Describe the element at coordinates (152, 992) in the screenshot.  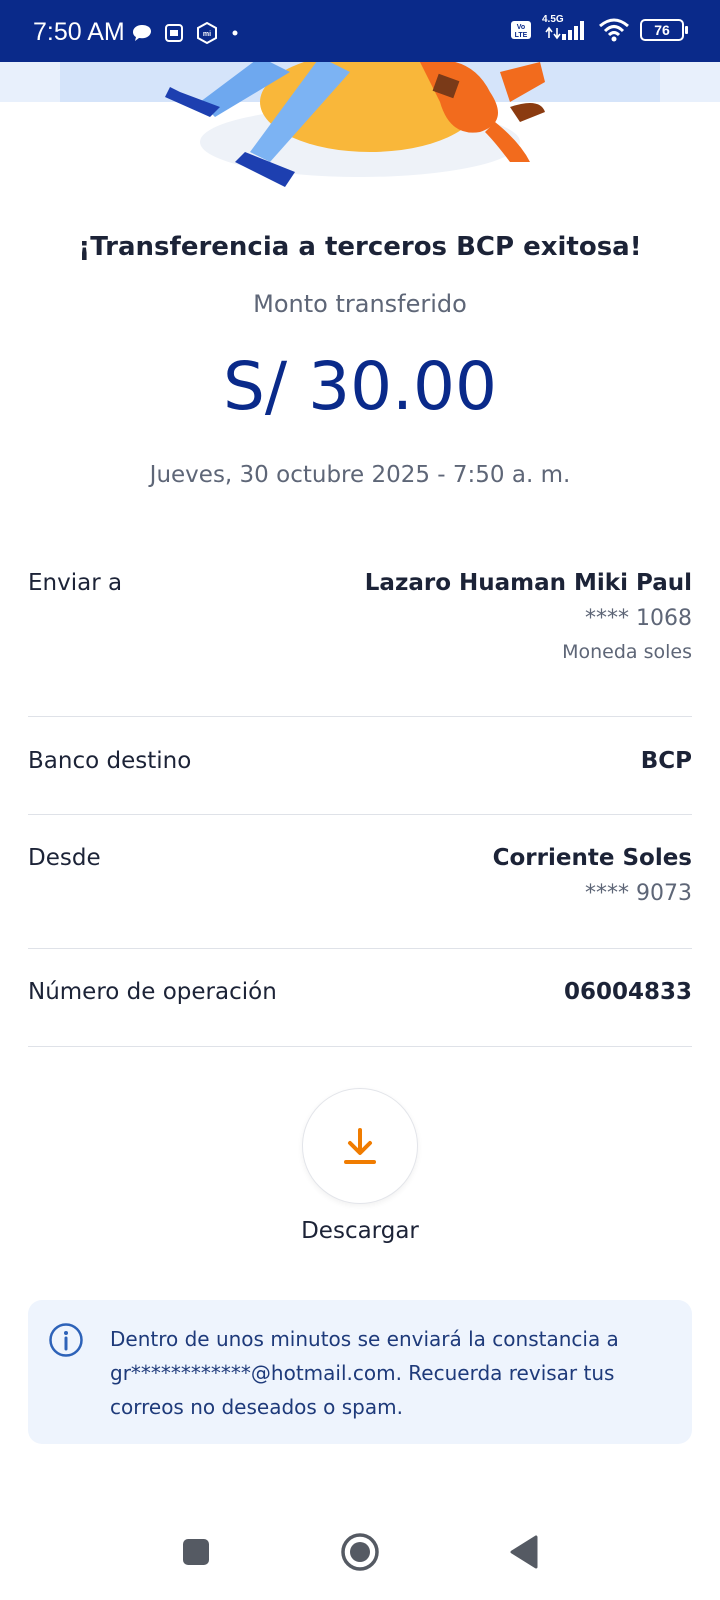
I see `operation-label: Número de operación` at that location.